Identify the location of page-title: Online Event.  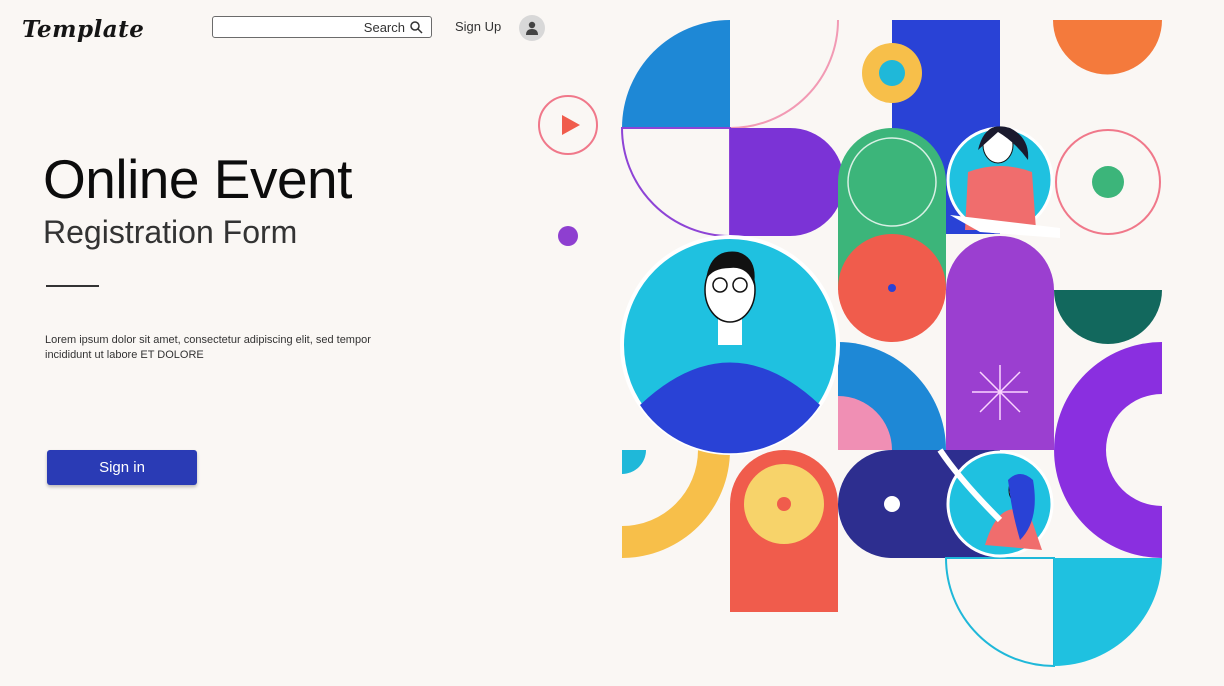
(197, 179).